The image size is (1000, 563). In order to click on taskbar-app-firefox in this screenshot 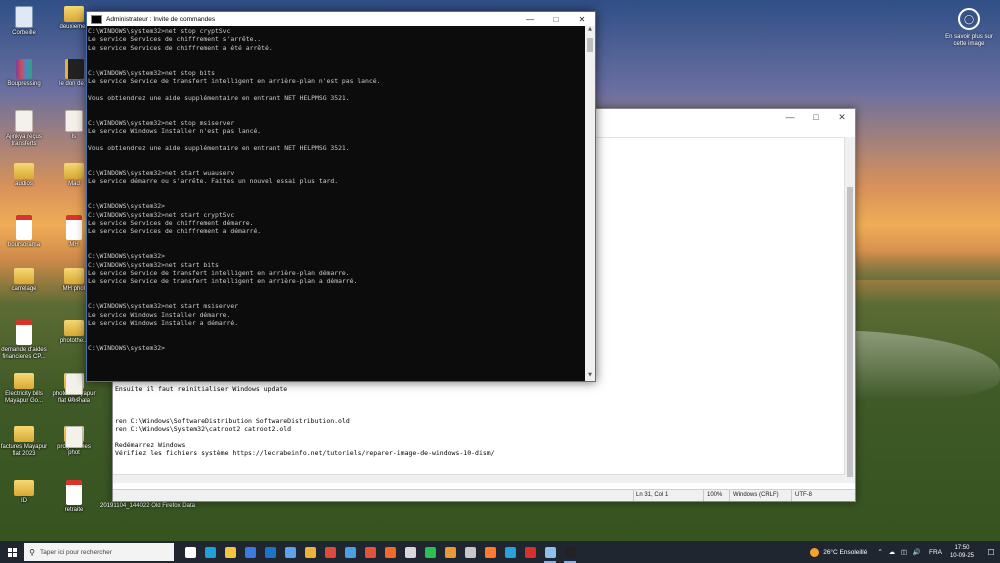, I will do `click(490, 552)`.